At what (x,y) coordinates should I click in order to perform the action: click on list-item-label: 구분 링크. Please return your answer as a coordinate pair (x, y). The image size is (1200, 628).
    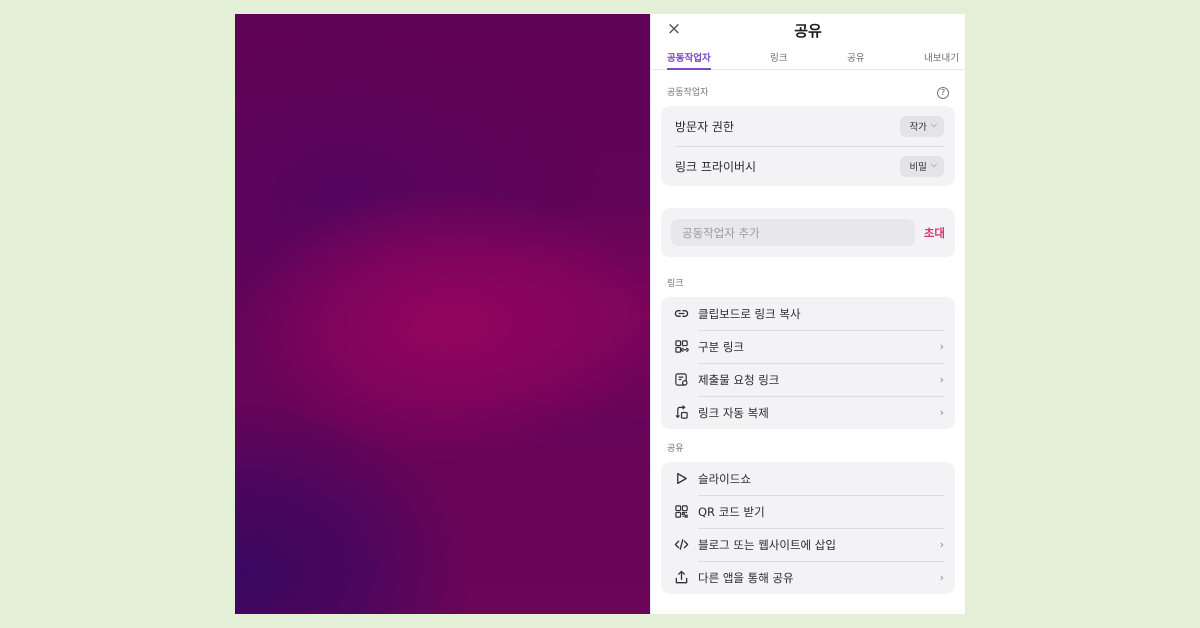
    Looking at the image, I should click on (721, 346).